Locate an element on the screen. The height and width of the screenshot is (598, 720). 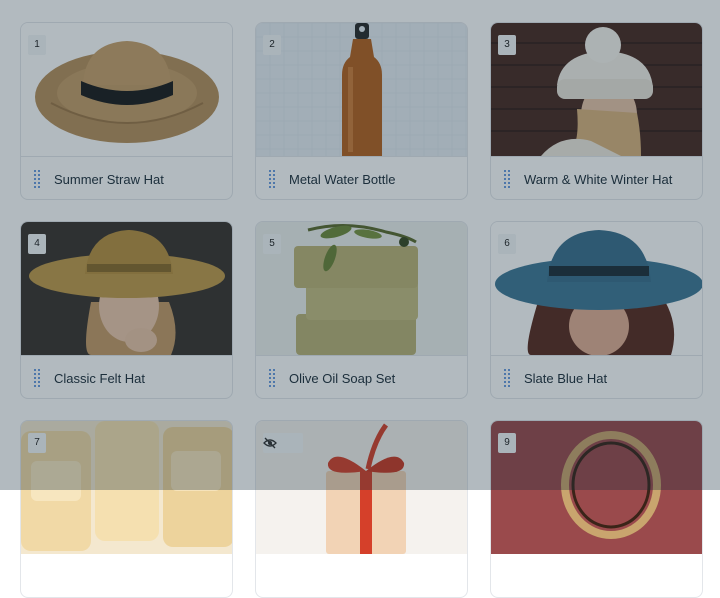
product-name: Metal Water Bottle is located at coordinates (342, 179).